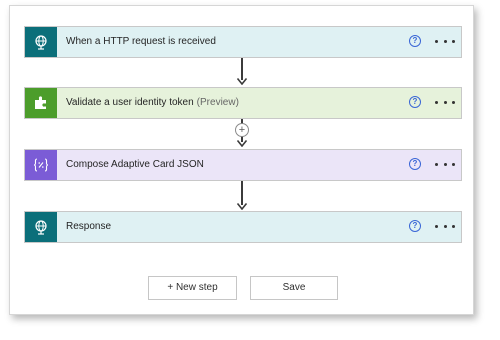 The image size is (500, 340). I want to click on globe-response-icon, so click(41, 227).